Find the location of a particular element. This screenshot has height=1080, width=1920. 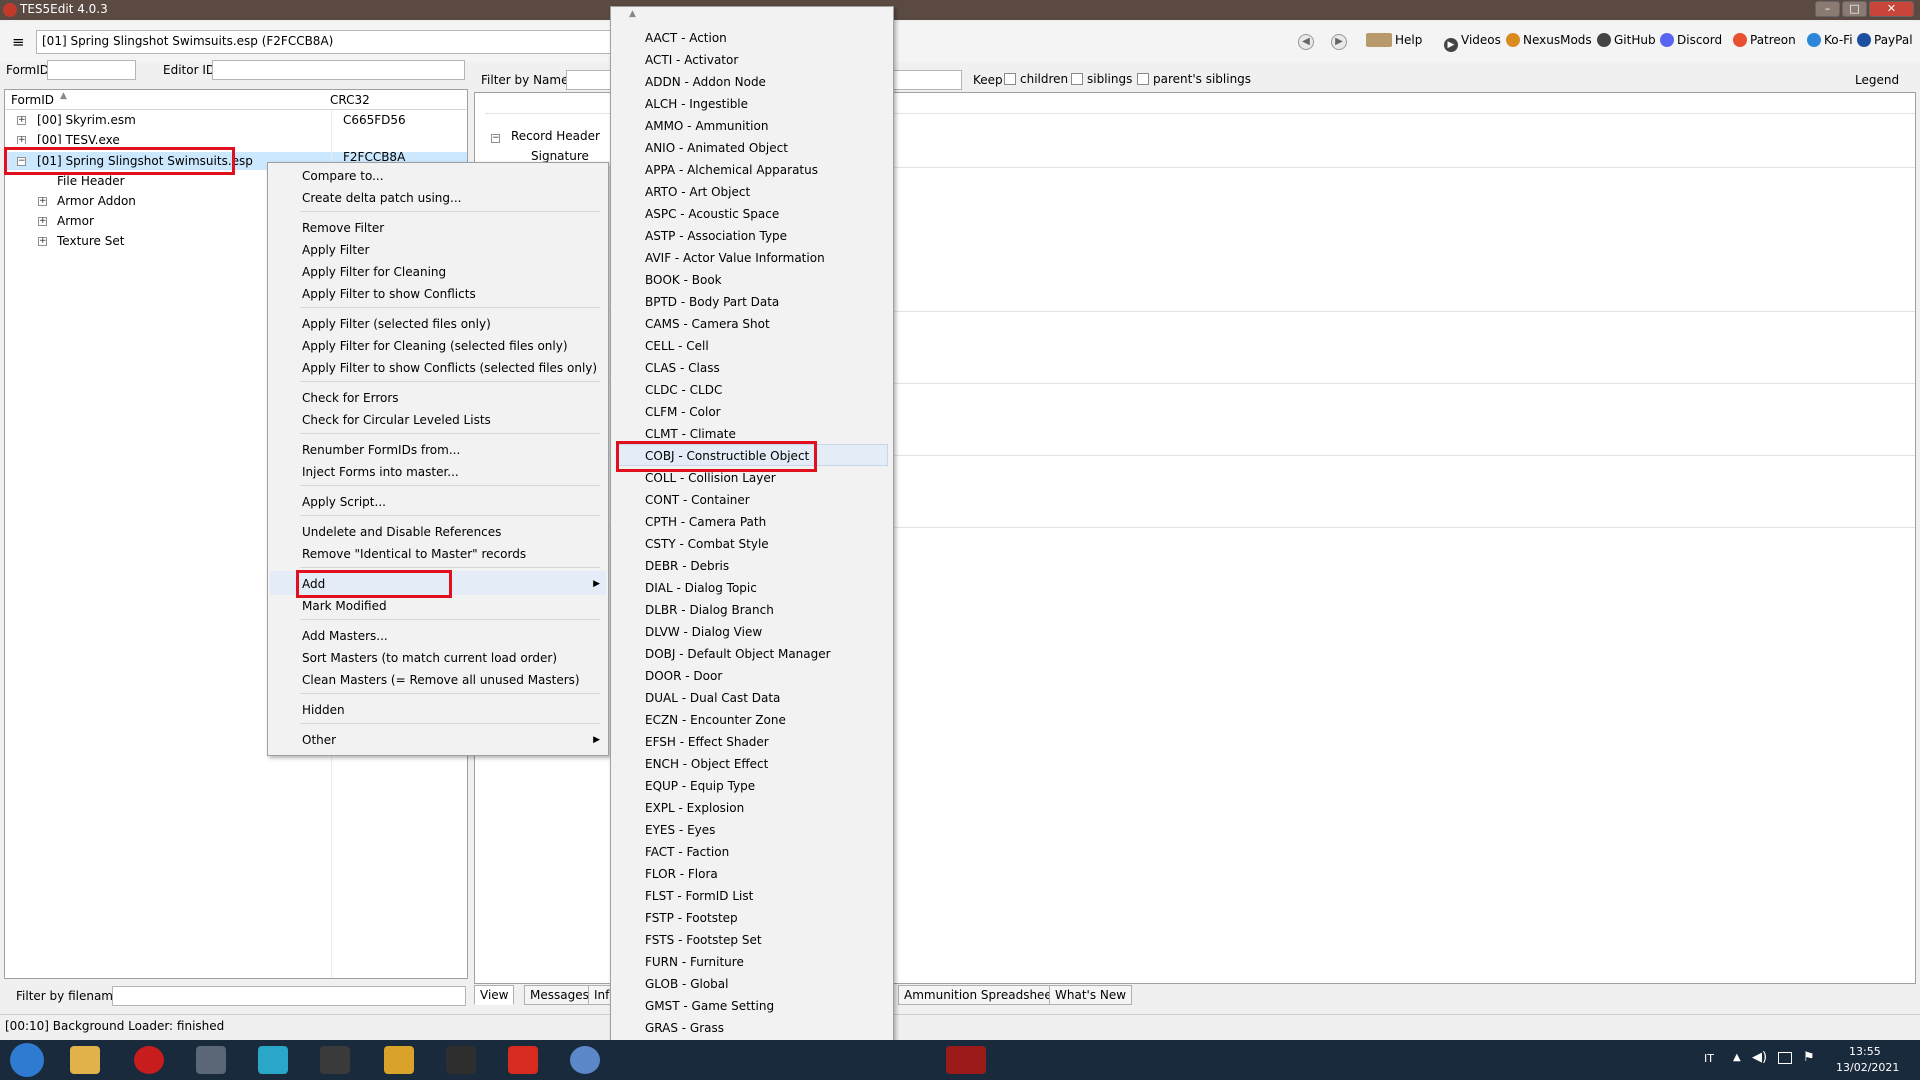

hamburger-menu-icon: ≡ is located at coordinates (18, 42).